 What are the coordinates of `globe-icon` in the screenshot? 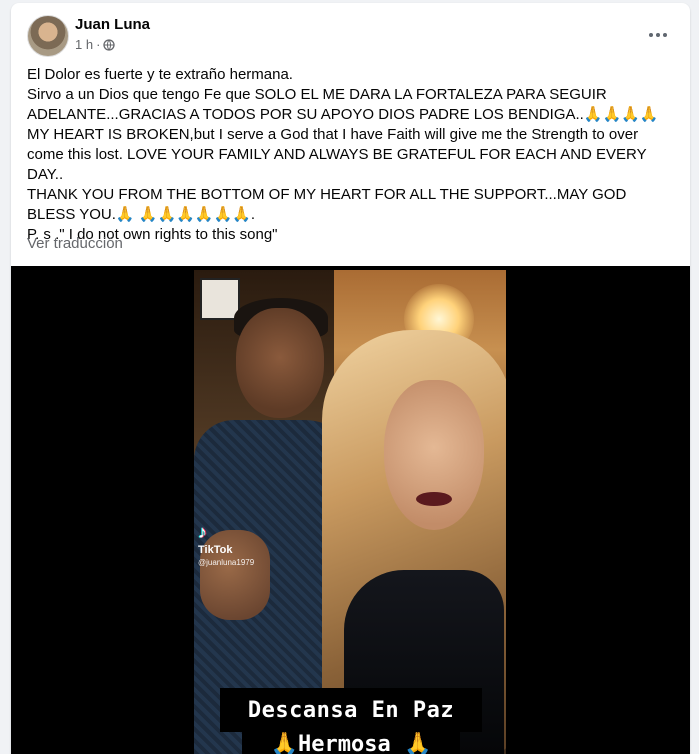 It's located at (109, 44).